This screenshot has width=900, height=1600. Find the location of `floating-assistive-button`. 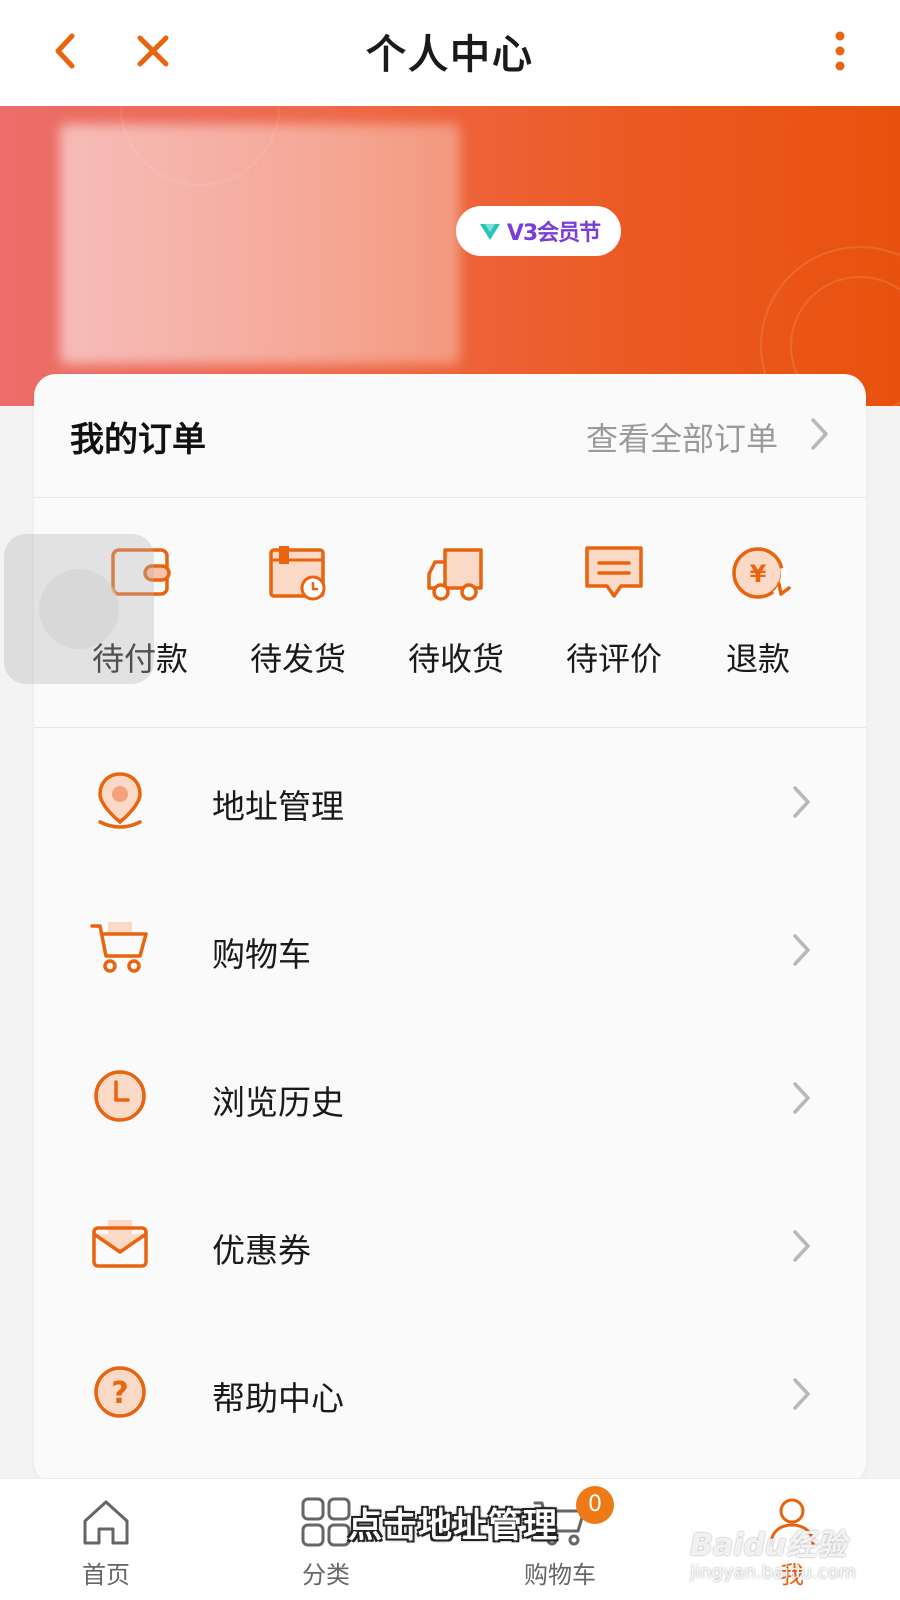

floating-assistive-button is located at coordinates (79, 609).